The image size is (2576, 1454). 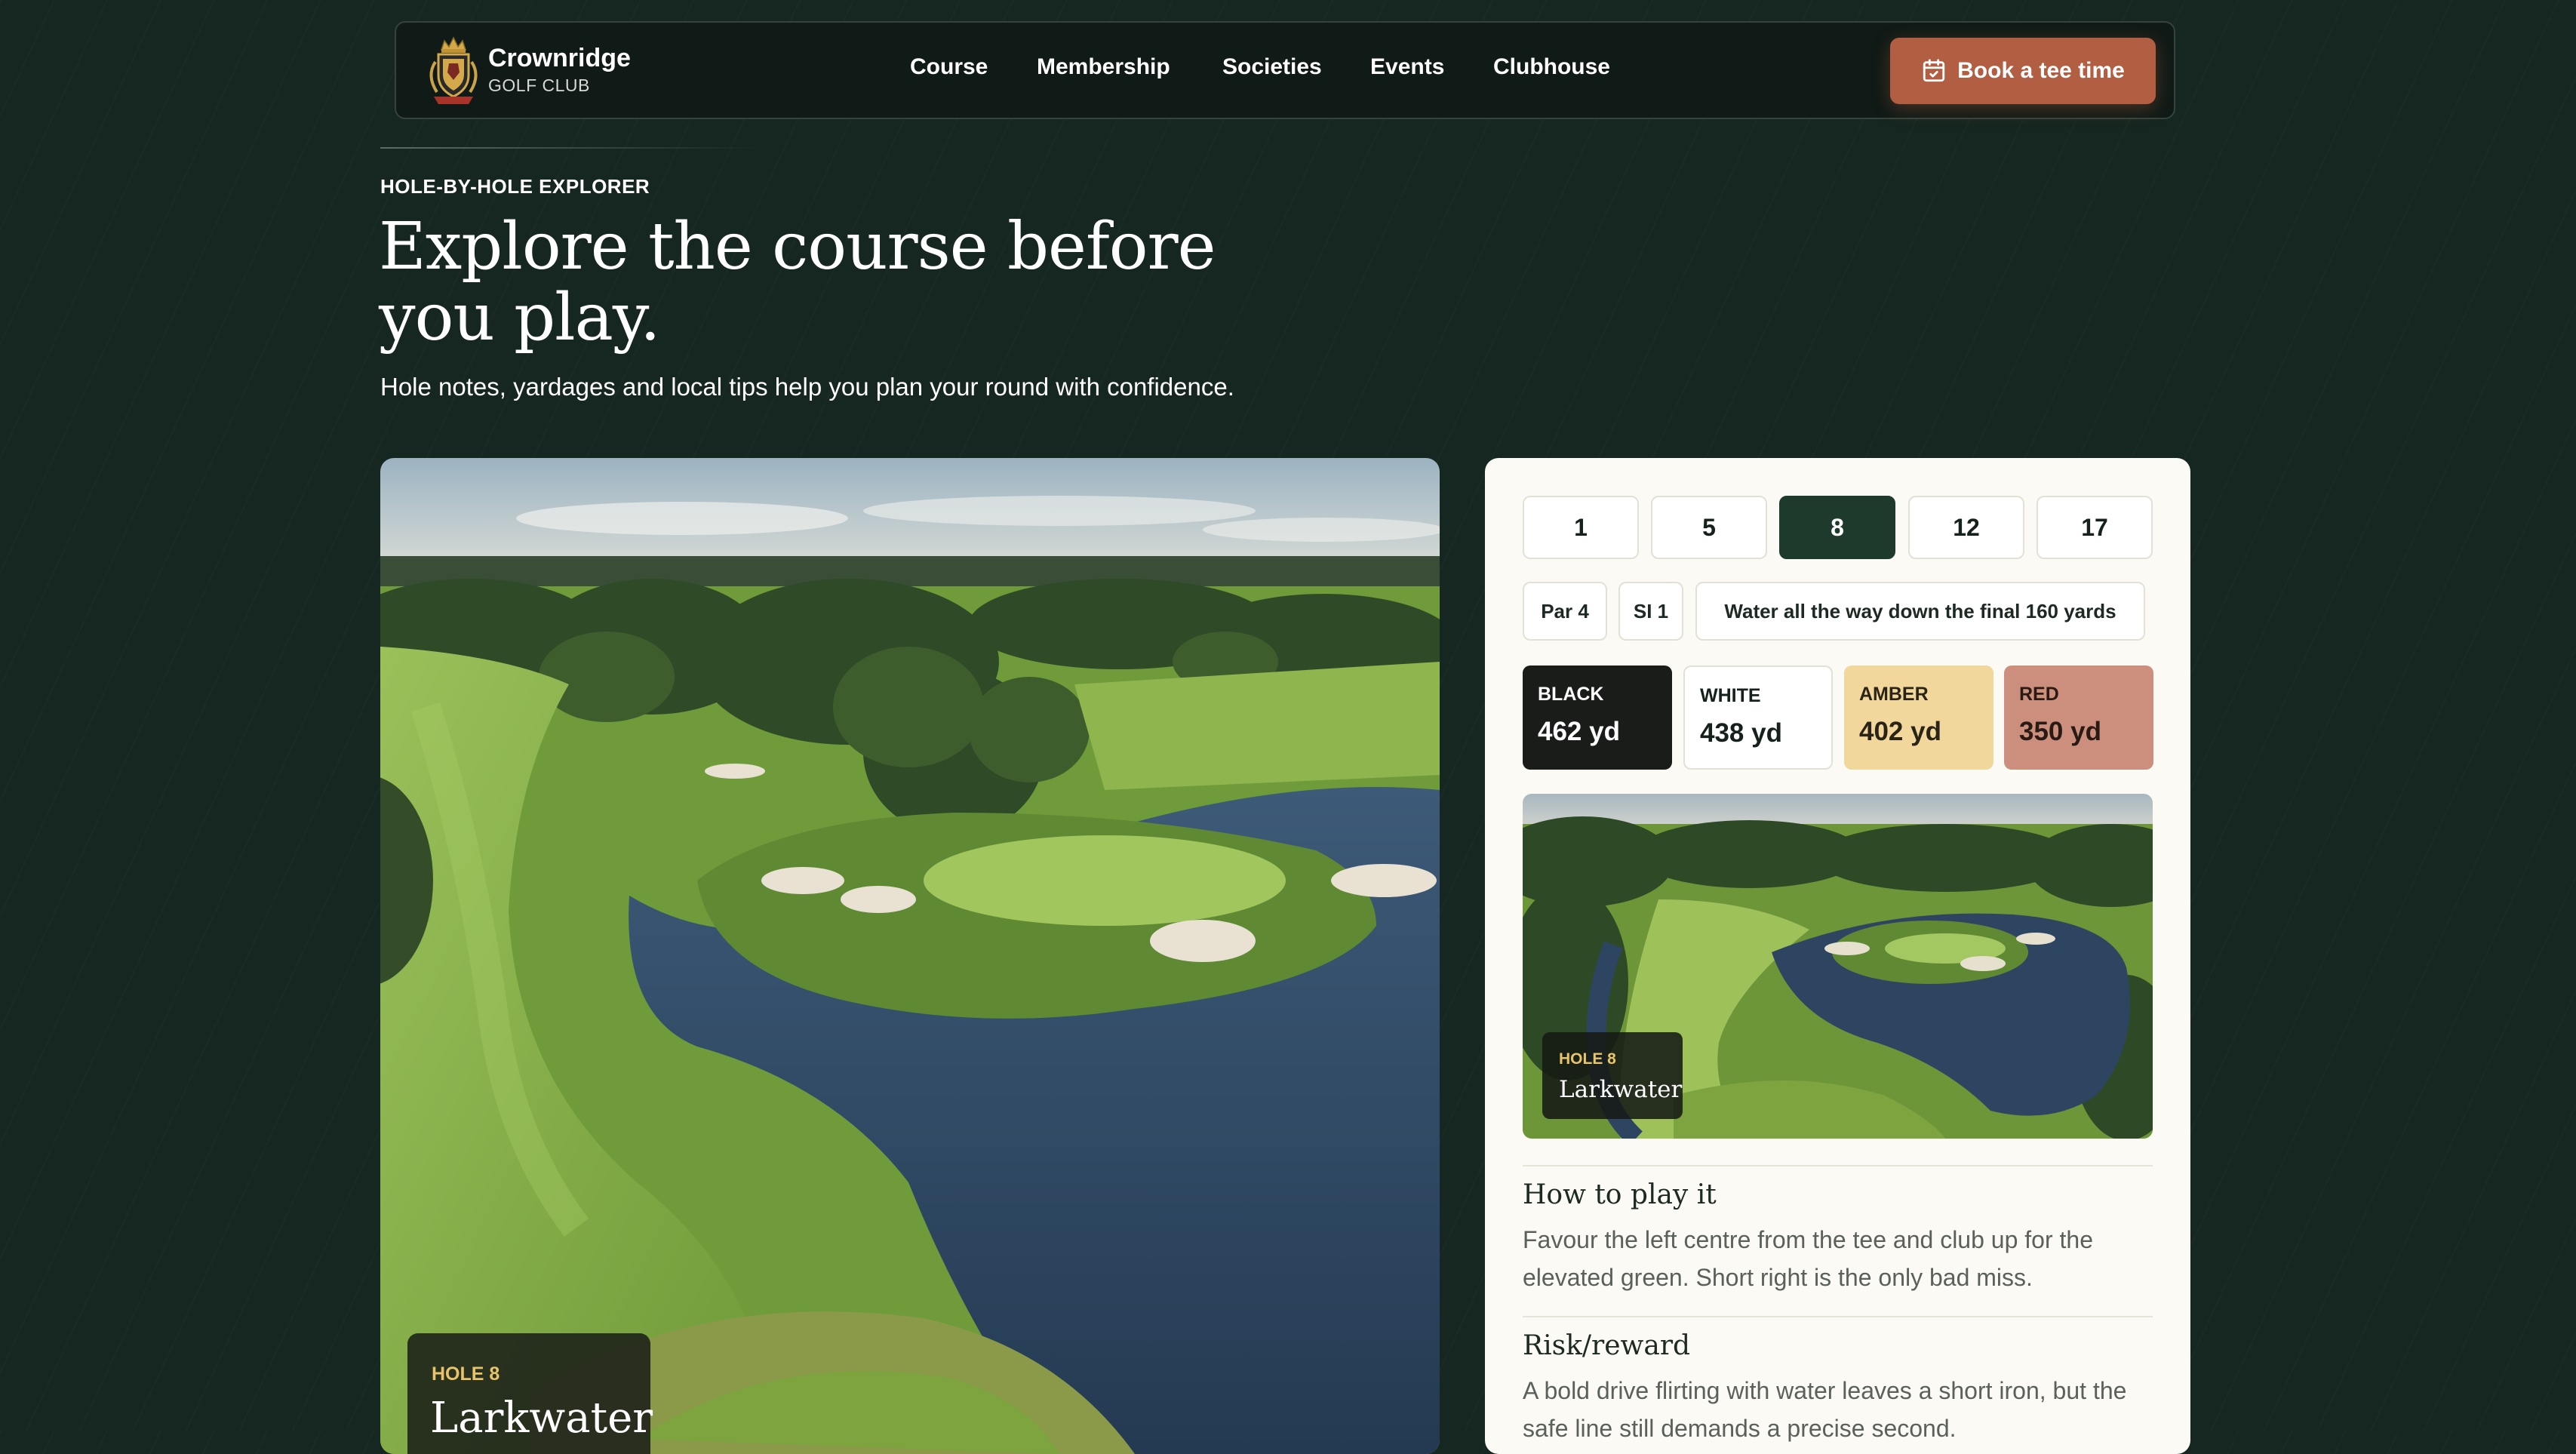 I want to click on tee-name: AMBER, so click(x=1894, y=694).